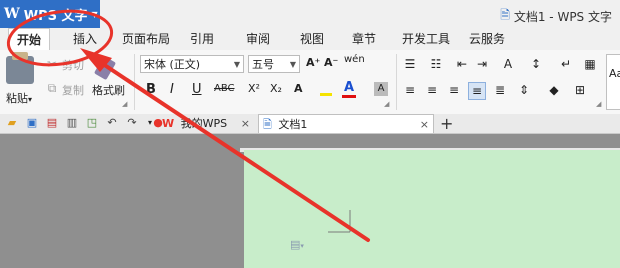  I want to click on font-color-button: A, so click(349, 87).